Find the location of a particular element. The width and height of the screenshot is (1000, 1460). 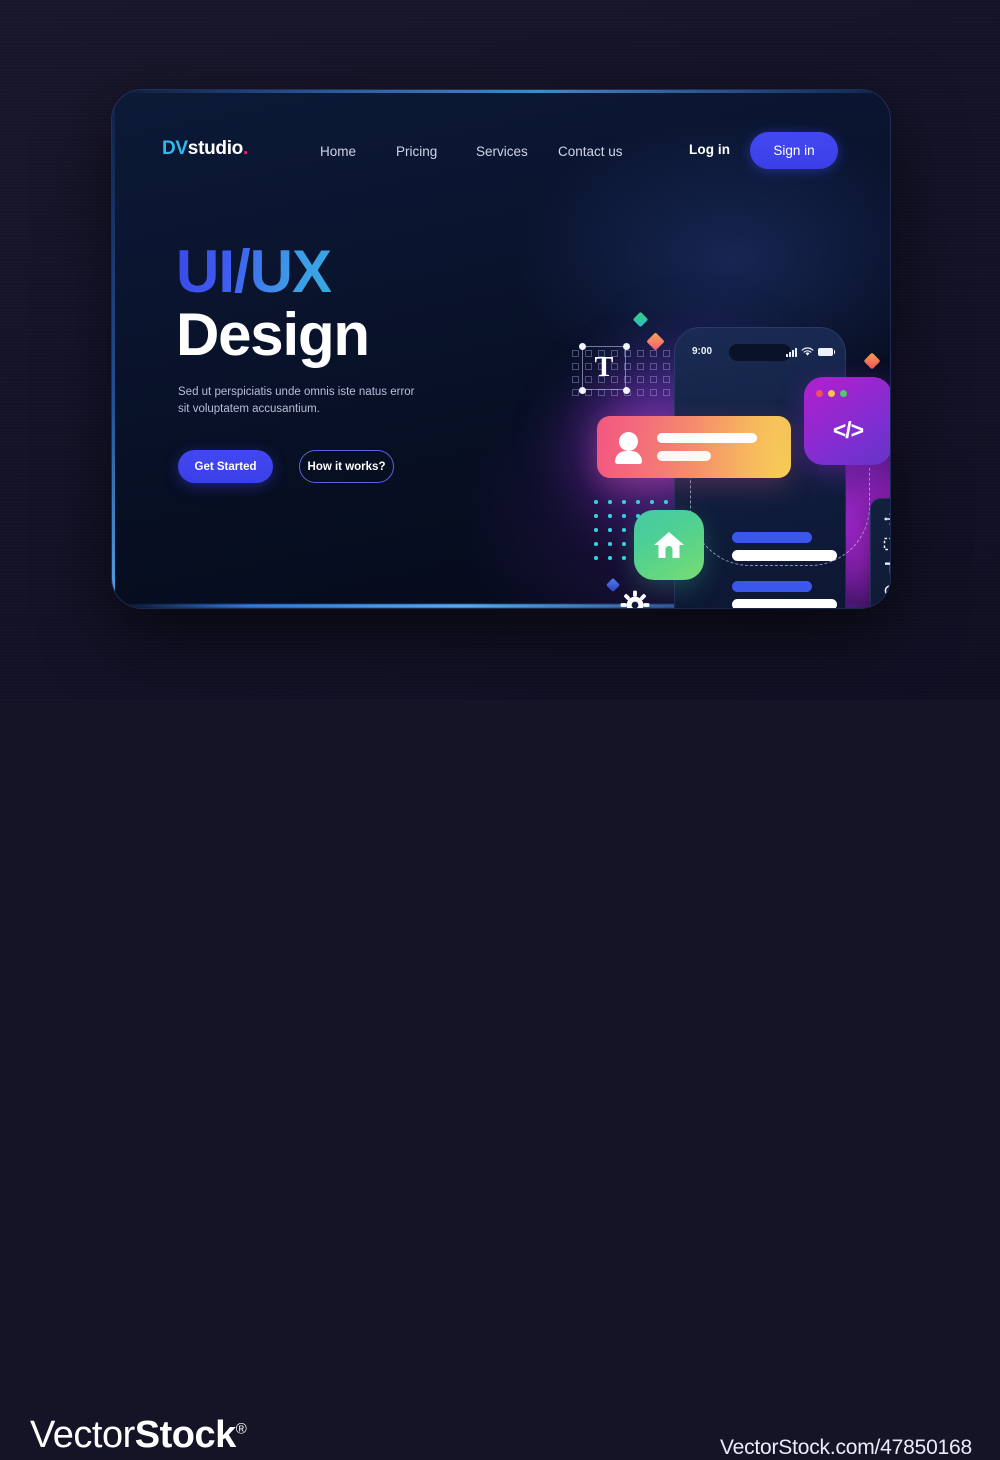

headline-line-1: UI/UX is located at coordinates (253, 272).